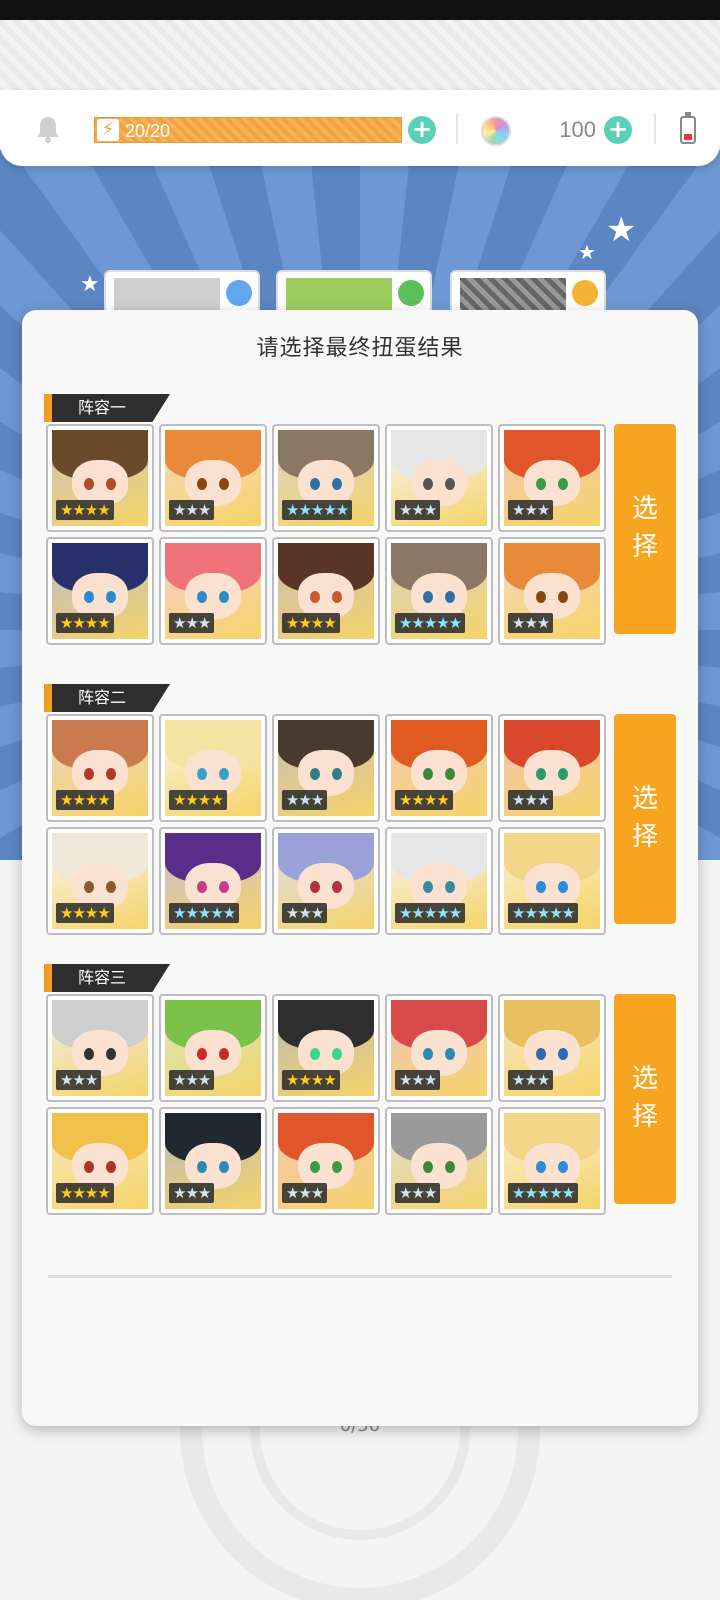  I want to click on star-icon: ★, so click(90, 284).